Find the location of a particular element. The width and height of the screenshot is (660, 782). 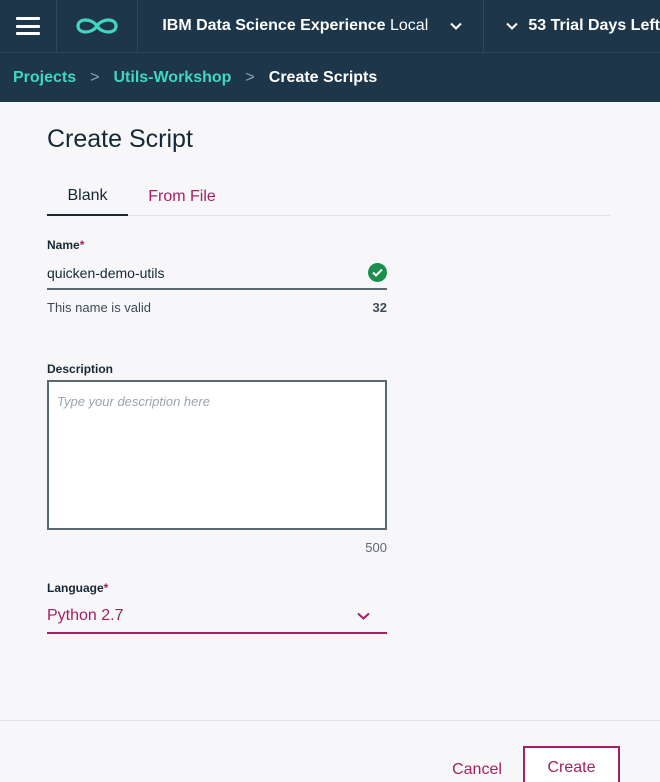

language-select: Python 2.7 is located at coordinates (217, 617).